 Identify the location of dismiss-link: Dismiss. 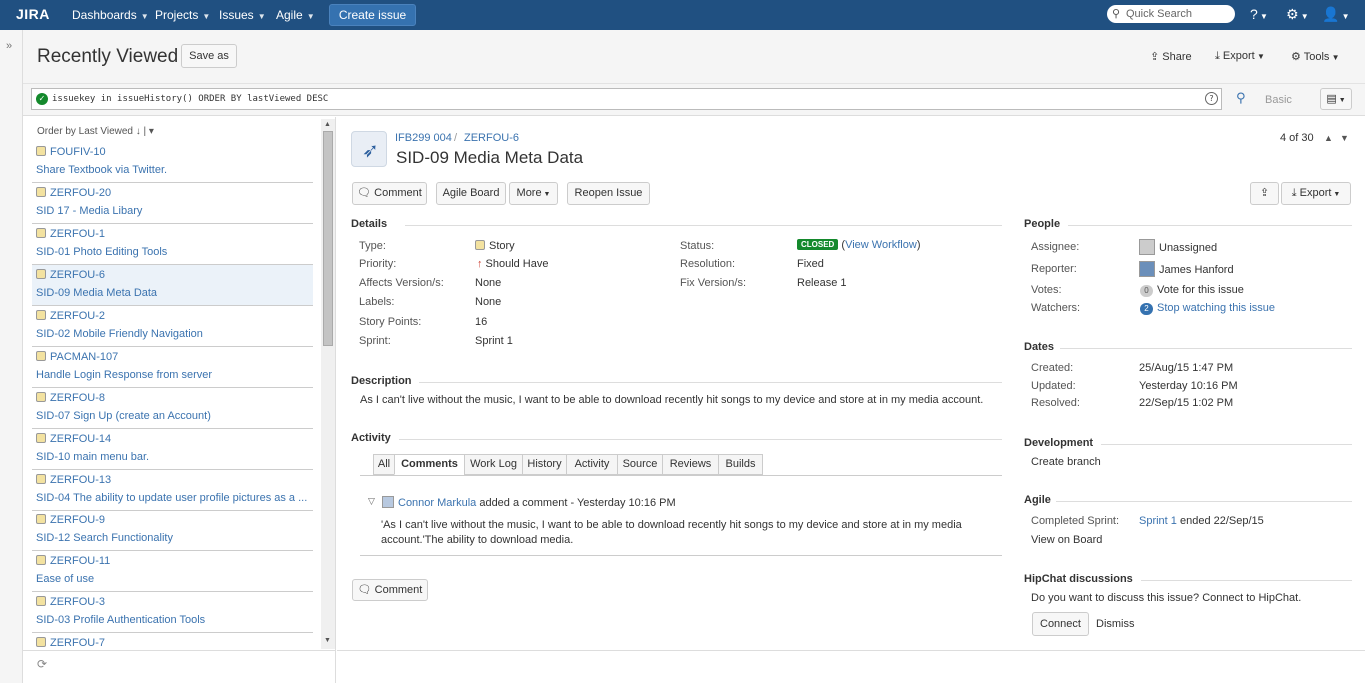
(1115, 624).